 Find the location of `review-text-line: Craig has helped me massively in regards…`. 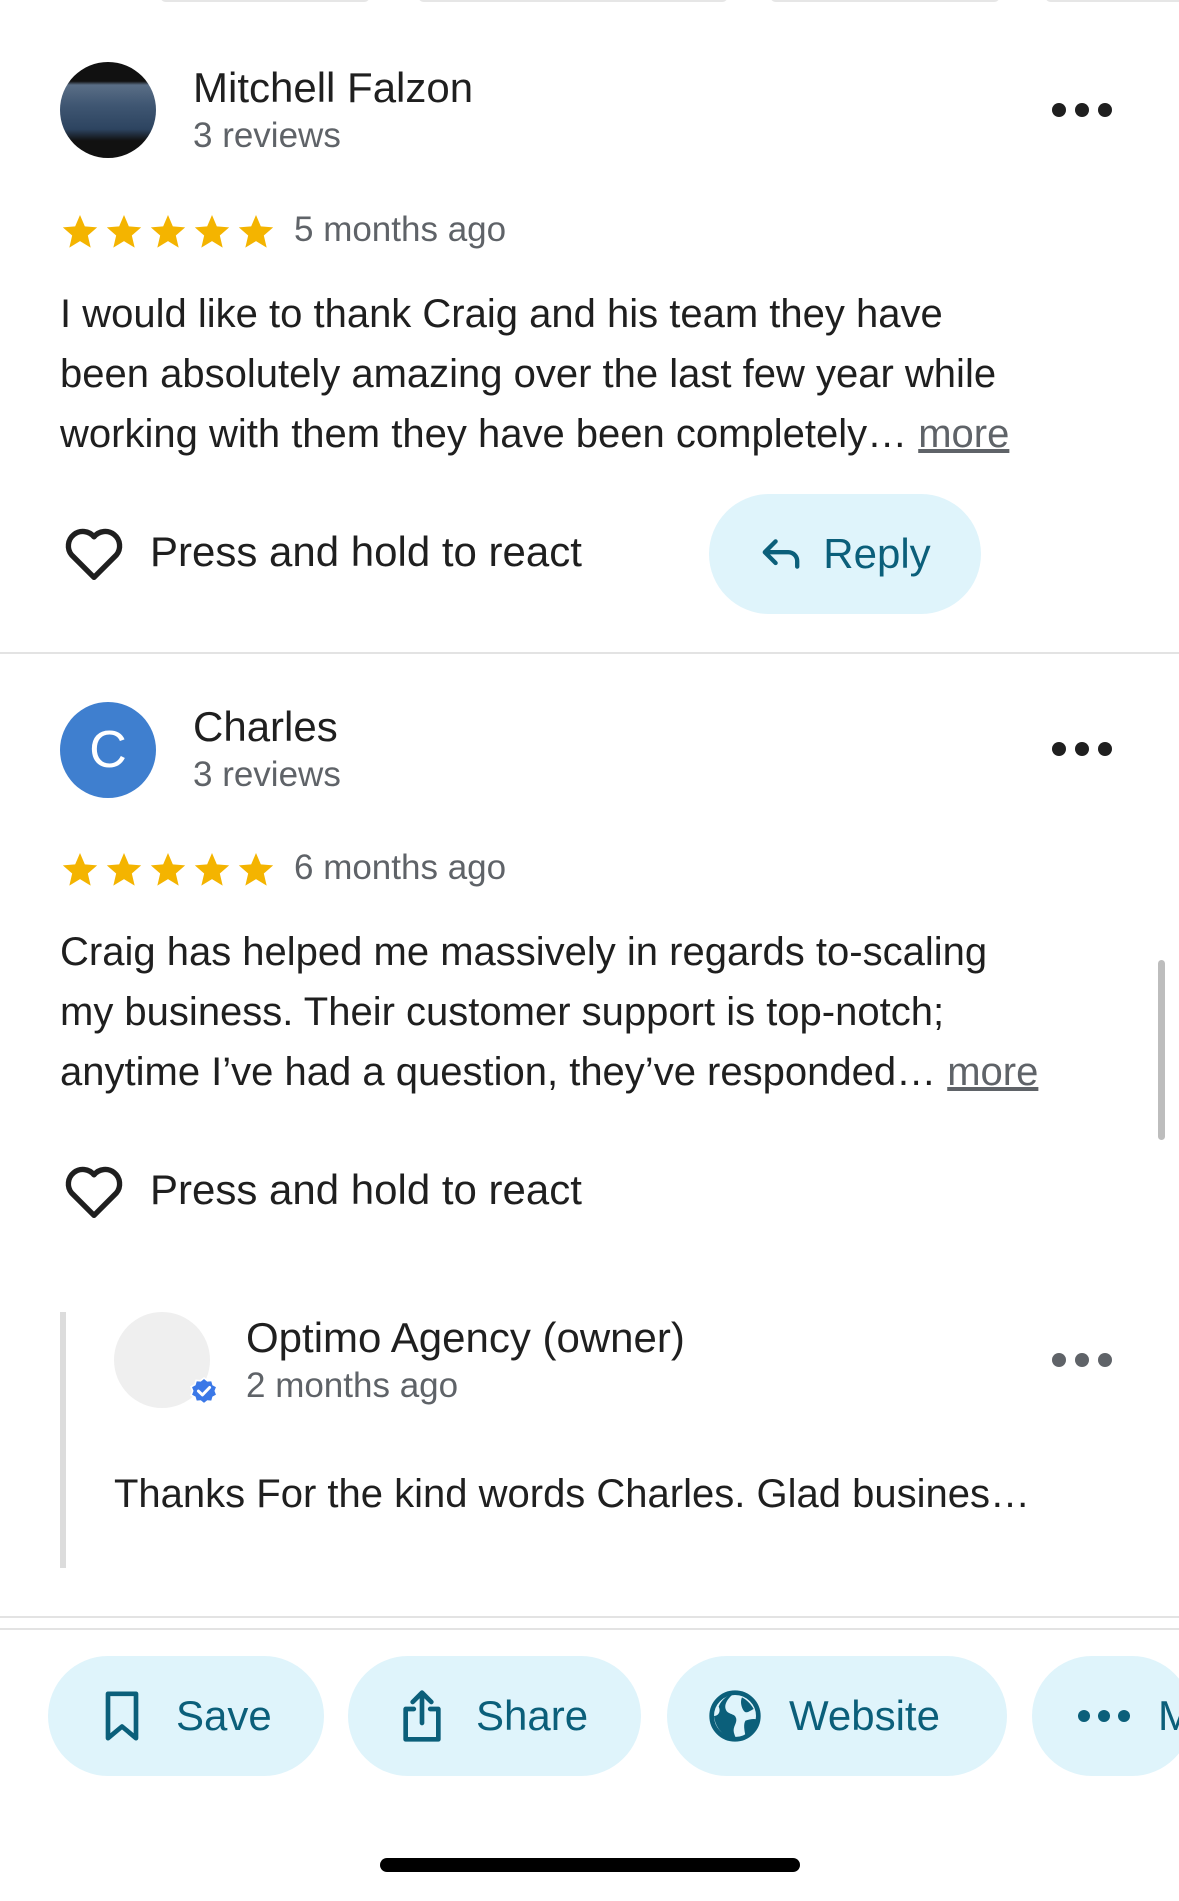

review-text-line: Craig has helped me massively in regards… is located at coordinates (524, 952).